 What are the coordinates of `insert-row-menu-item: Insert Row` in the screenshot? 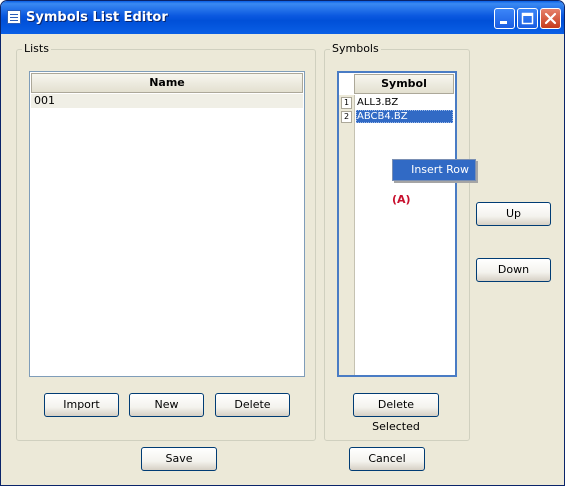 It's located at (431, 170).